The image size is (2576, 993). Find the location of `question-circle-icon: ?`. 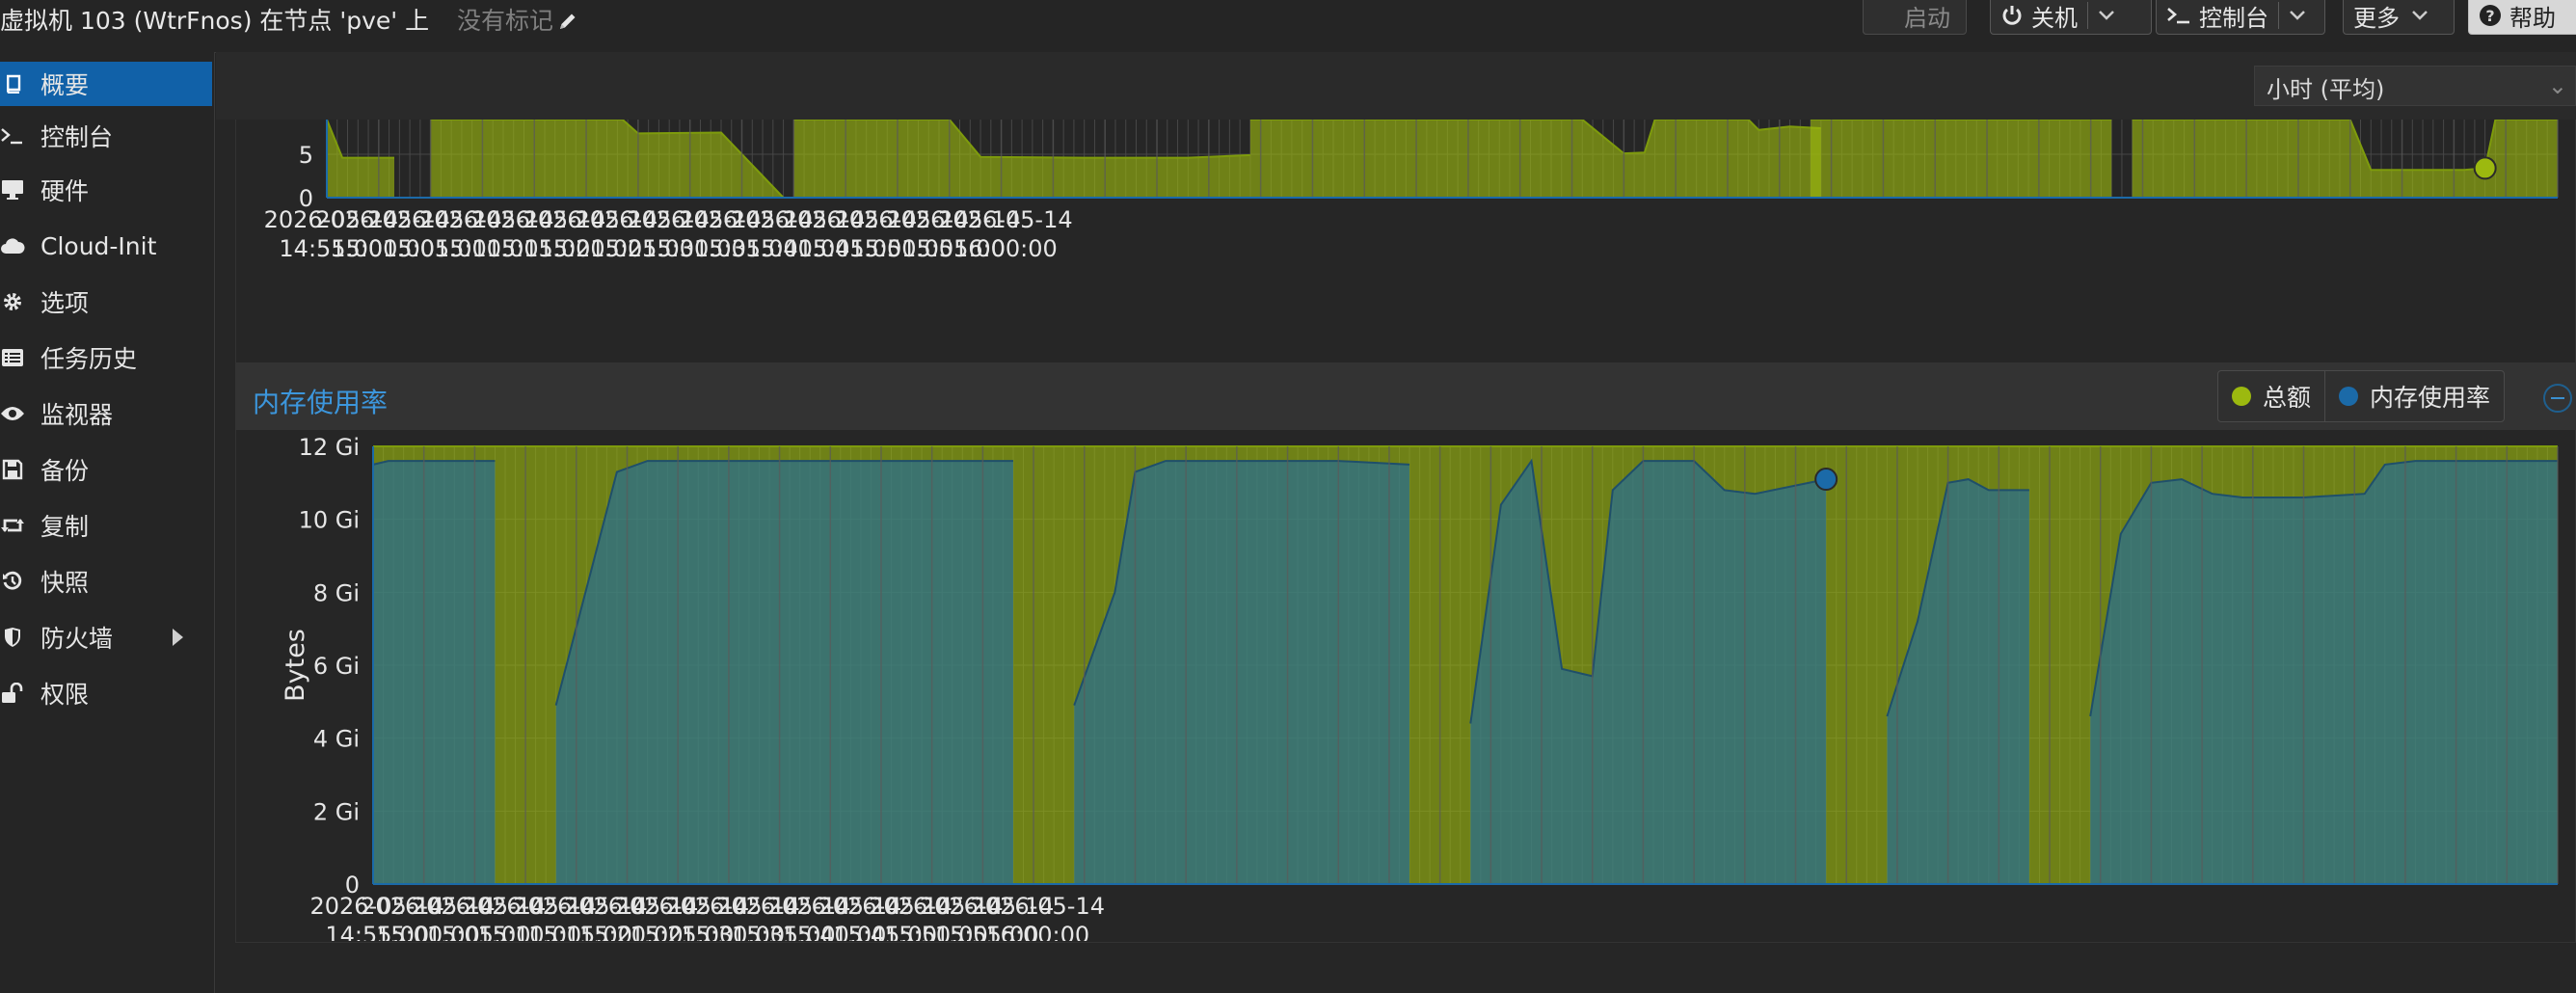

question-circle-icon: ? is located at coordinates (2491, 15).